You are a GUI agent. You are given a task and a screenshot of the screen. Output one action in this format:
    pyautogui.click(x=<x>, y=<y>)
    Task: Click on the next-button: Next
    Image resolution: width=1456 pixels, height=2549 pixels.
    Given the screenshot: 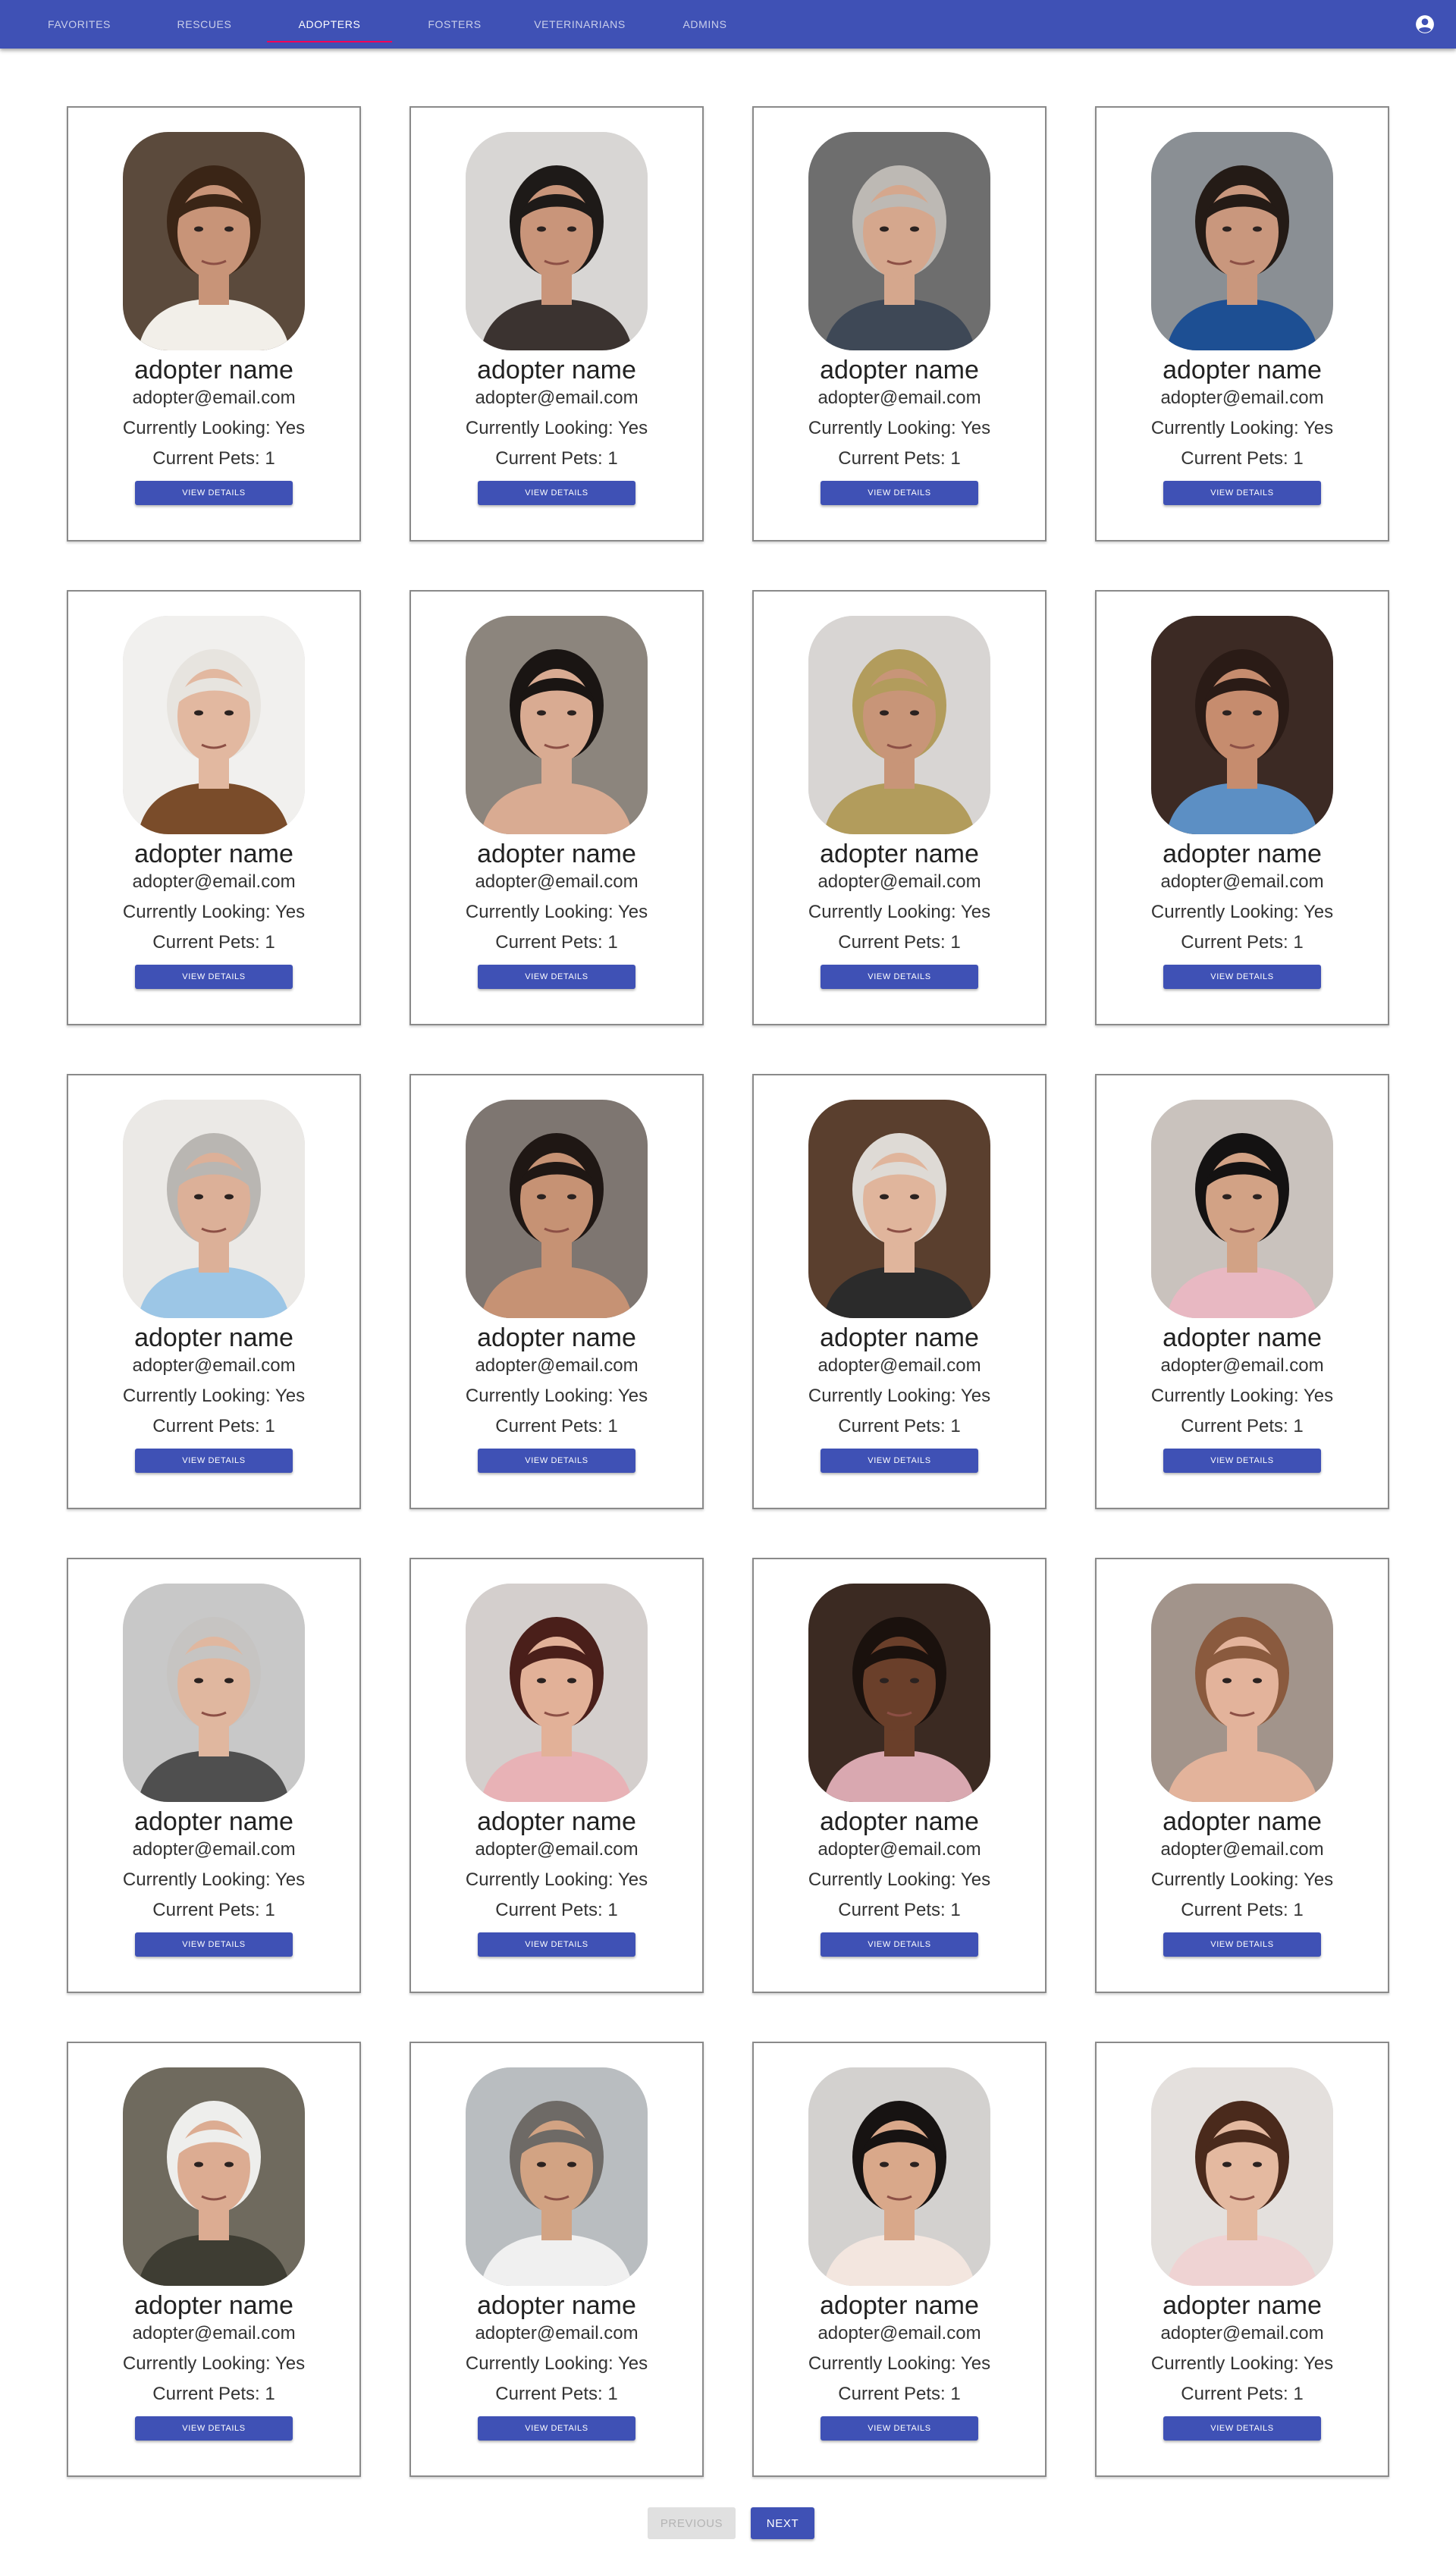 What is the action you would take?
    pyautogui.click(x=782, y=2523)
    